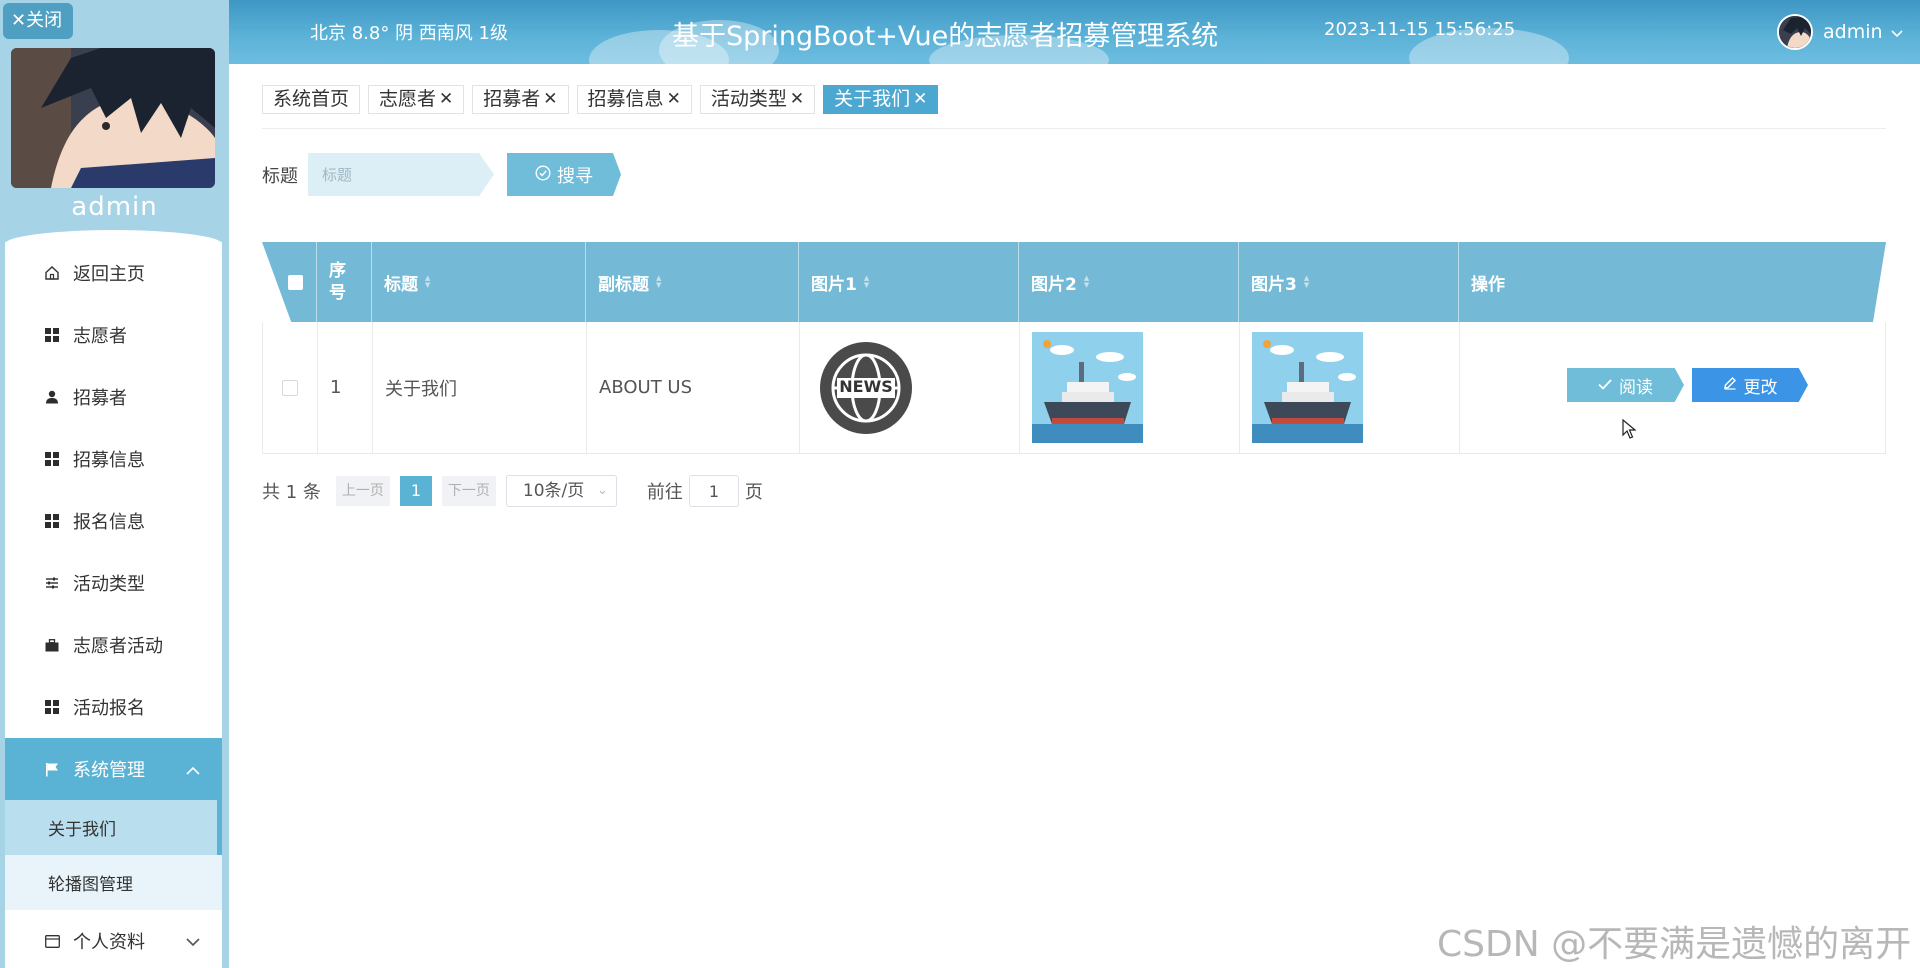 The image size is (1920, 968). What do you see at coordinates (881, 99) in the screenshot?
I see `tab-about-us: 关于我们 ✕` at bounding box center [881, 99].